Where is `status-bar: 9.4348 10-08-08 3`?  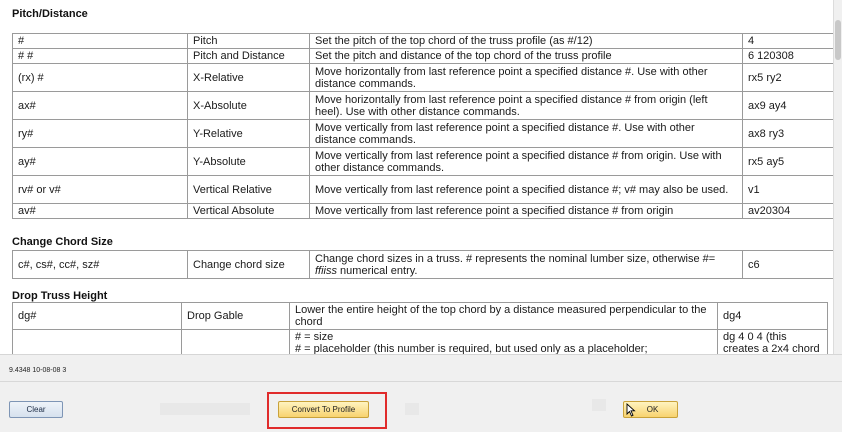 status-bar: 9.4348 10-08-08 3 is located at coordinates (421, 373).